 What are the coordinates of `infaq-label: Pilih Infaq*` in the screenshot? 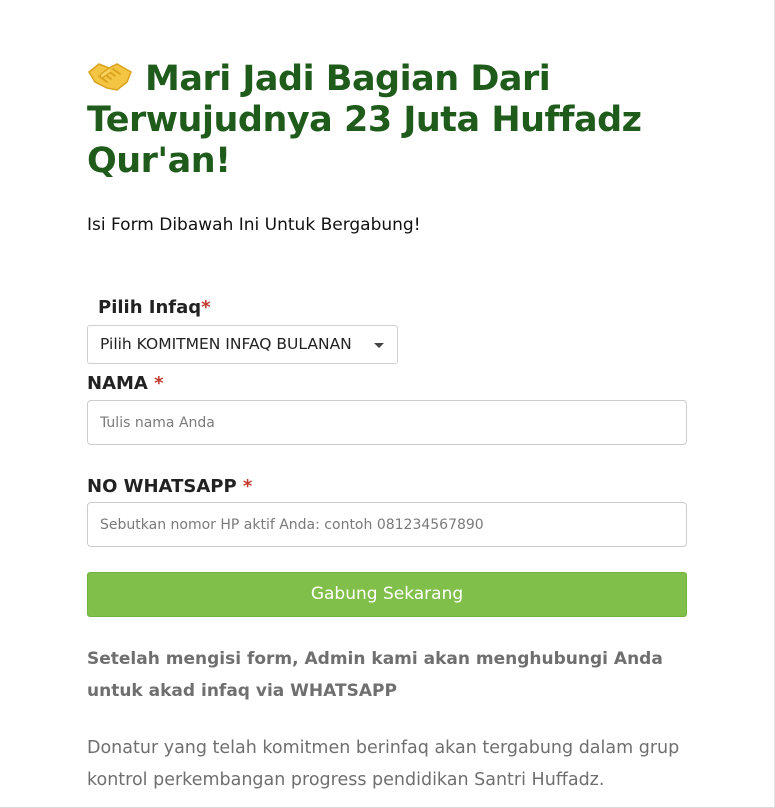 It's located at (154, 307).